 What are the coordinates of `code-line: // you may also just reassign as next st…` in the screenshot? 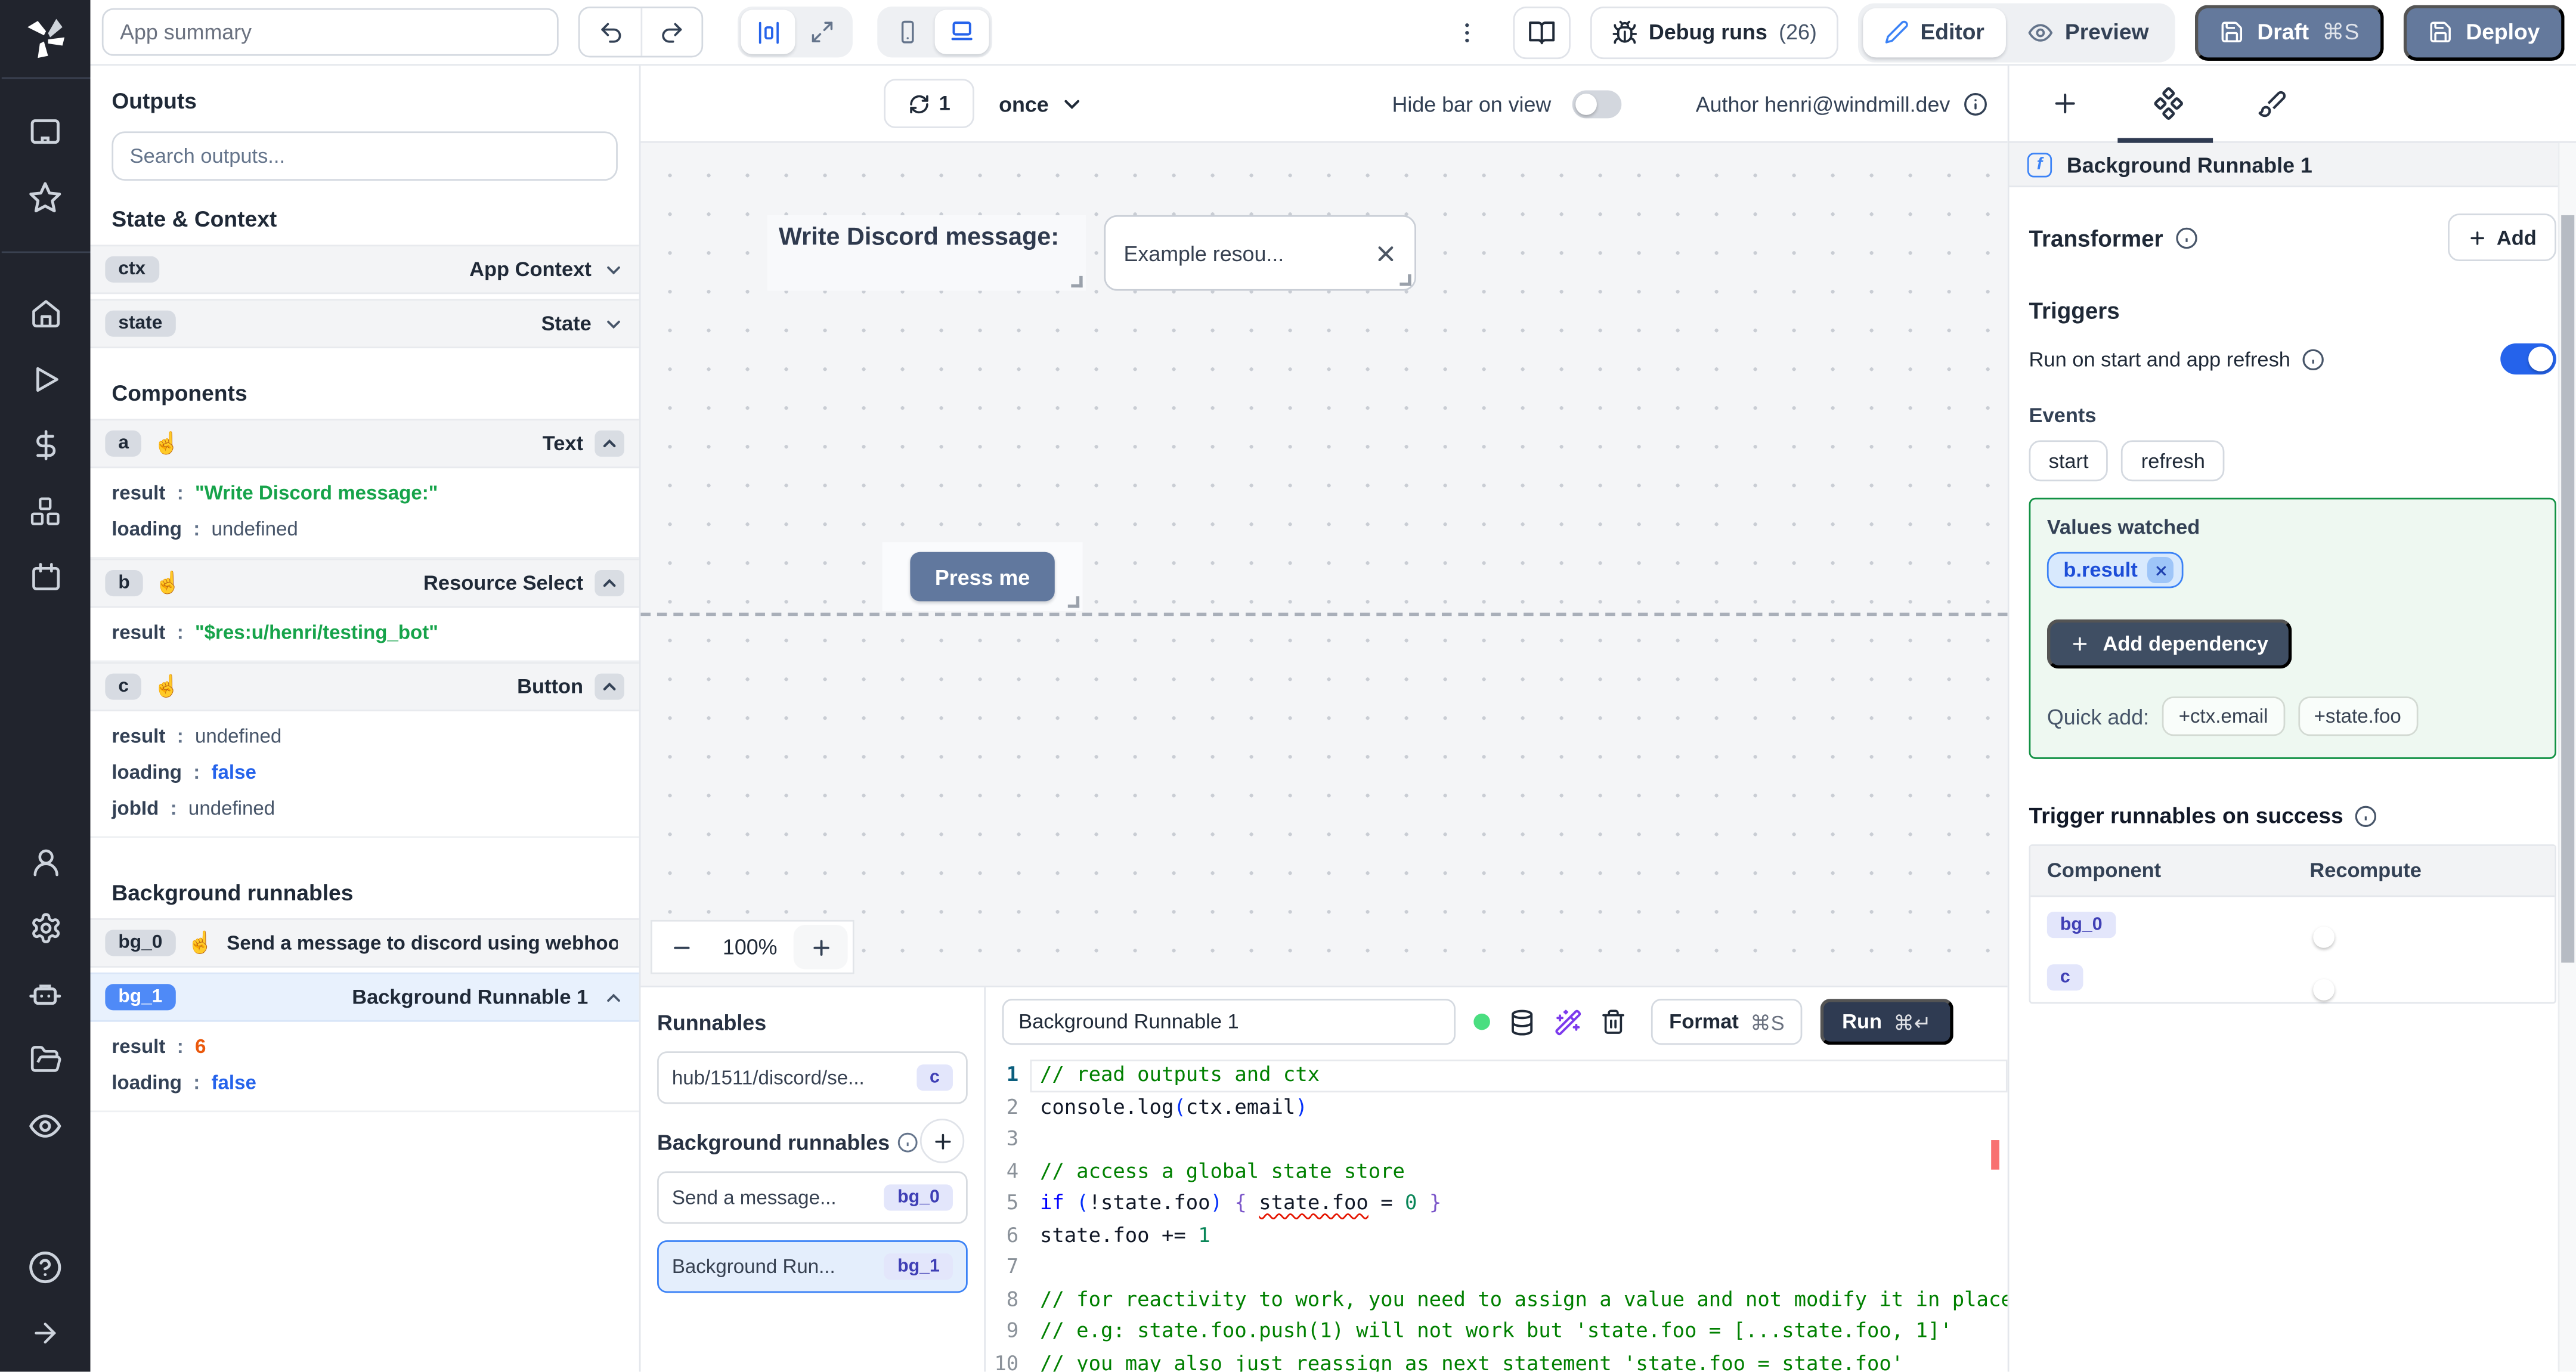 It's located at (1519, 1359).